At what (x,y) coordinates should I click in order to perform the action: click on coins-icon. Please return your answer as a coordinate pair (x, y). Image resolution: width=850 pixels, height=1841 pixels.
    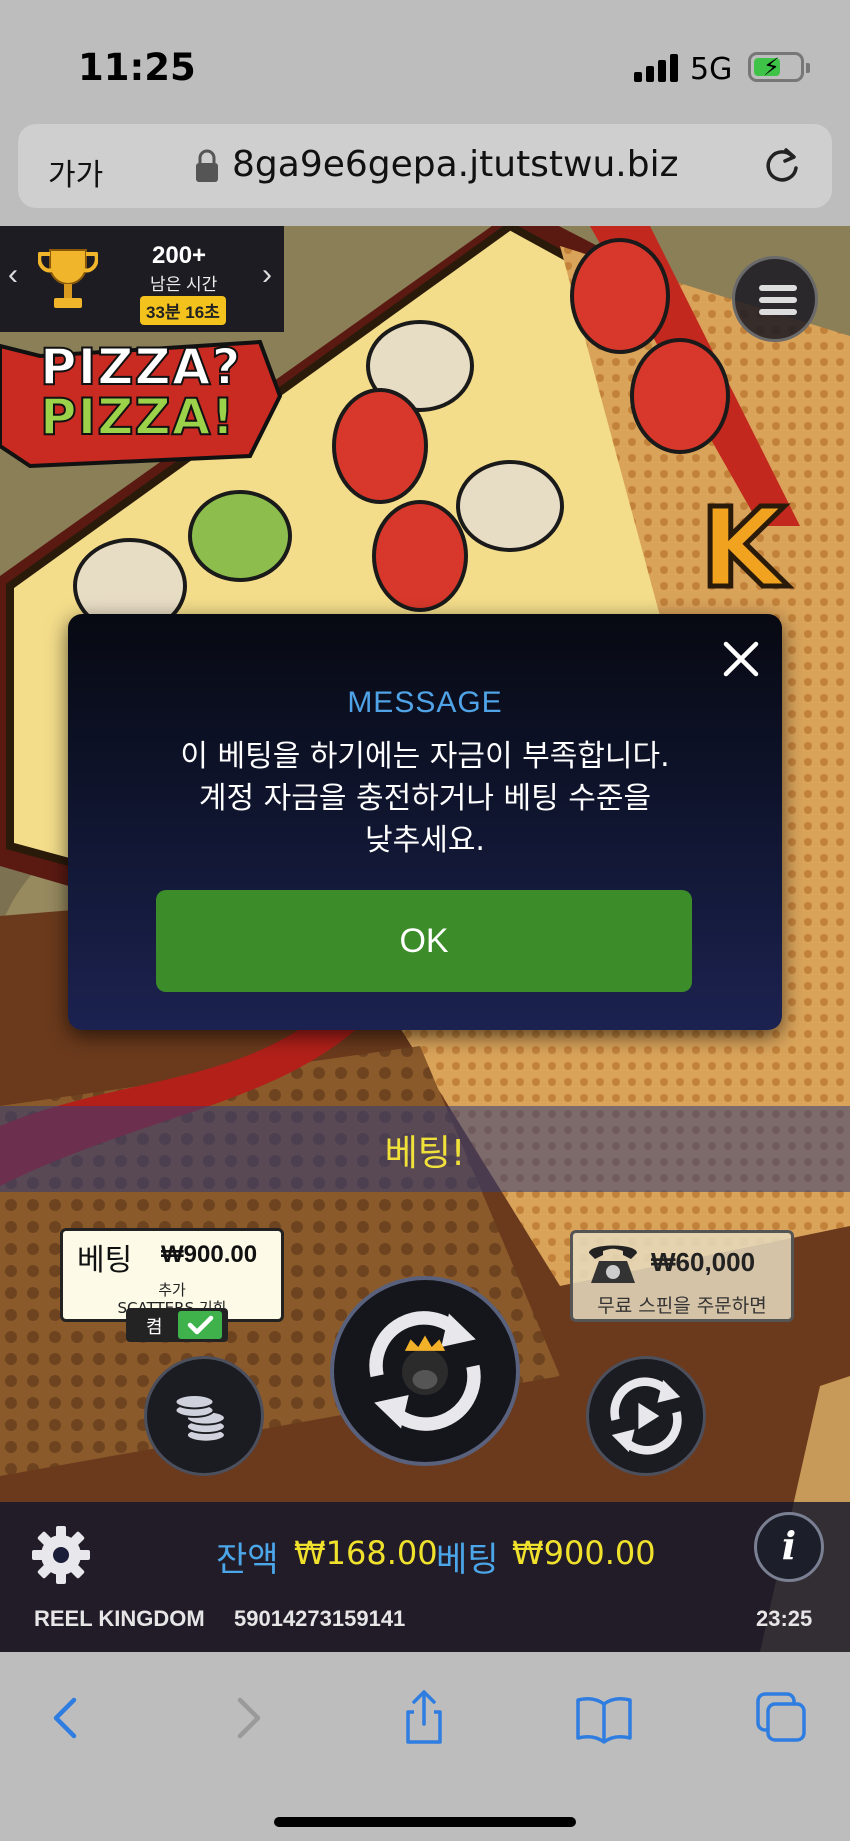
    Looking at the image, I should click on (200, 1418).